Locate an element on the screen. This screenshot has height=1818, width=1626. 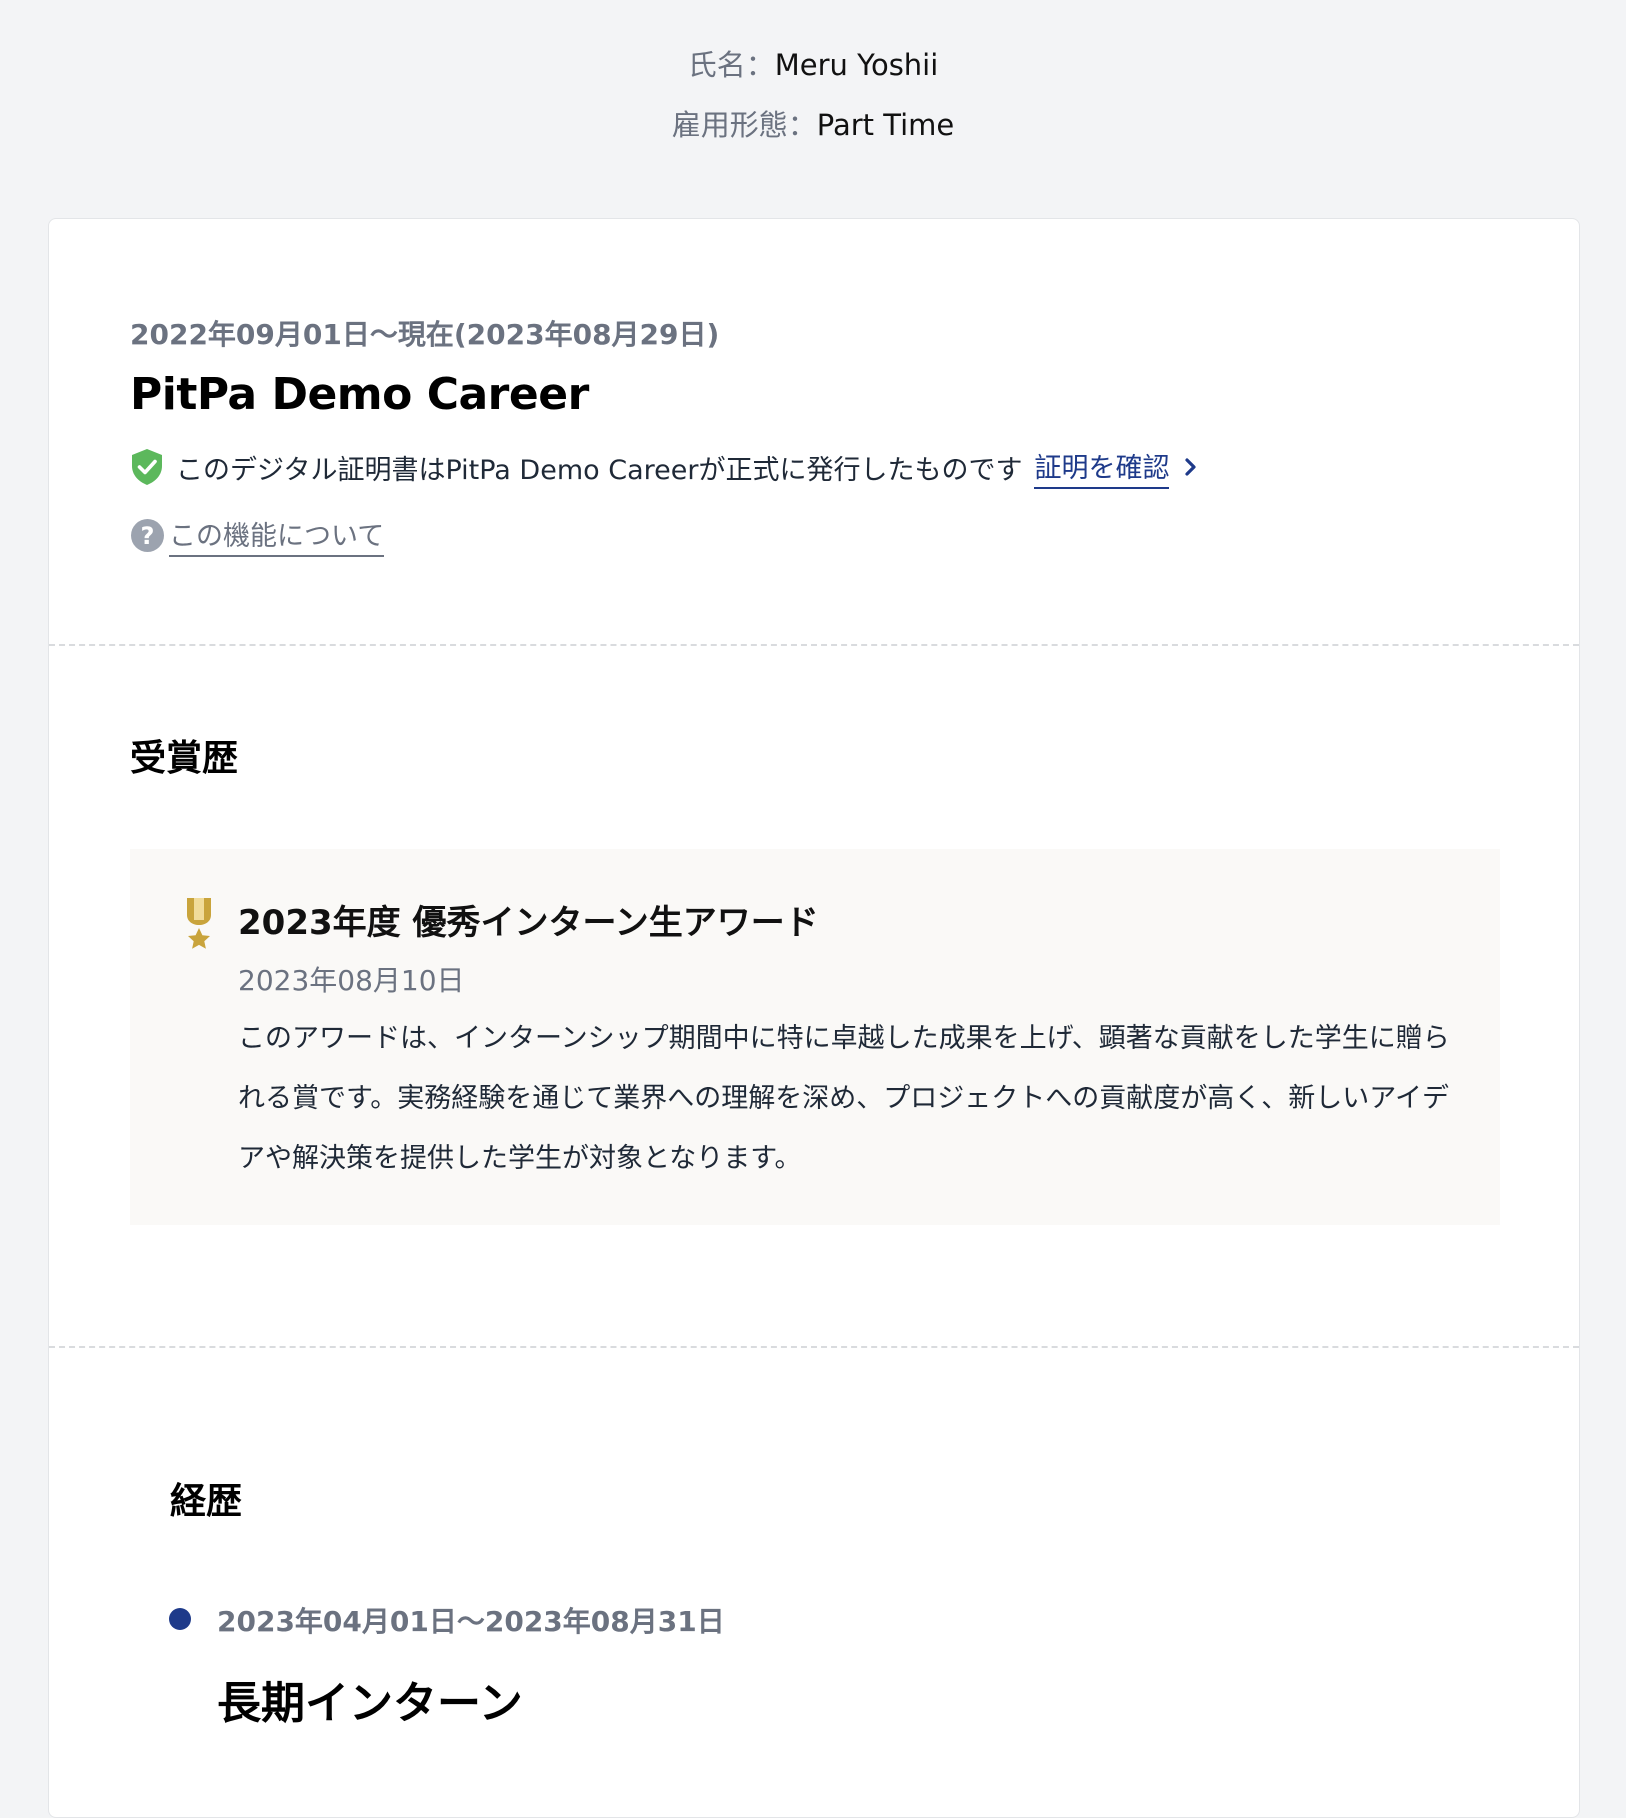
chevron-right-icon is located at coordinates (1191, 467).